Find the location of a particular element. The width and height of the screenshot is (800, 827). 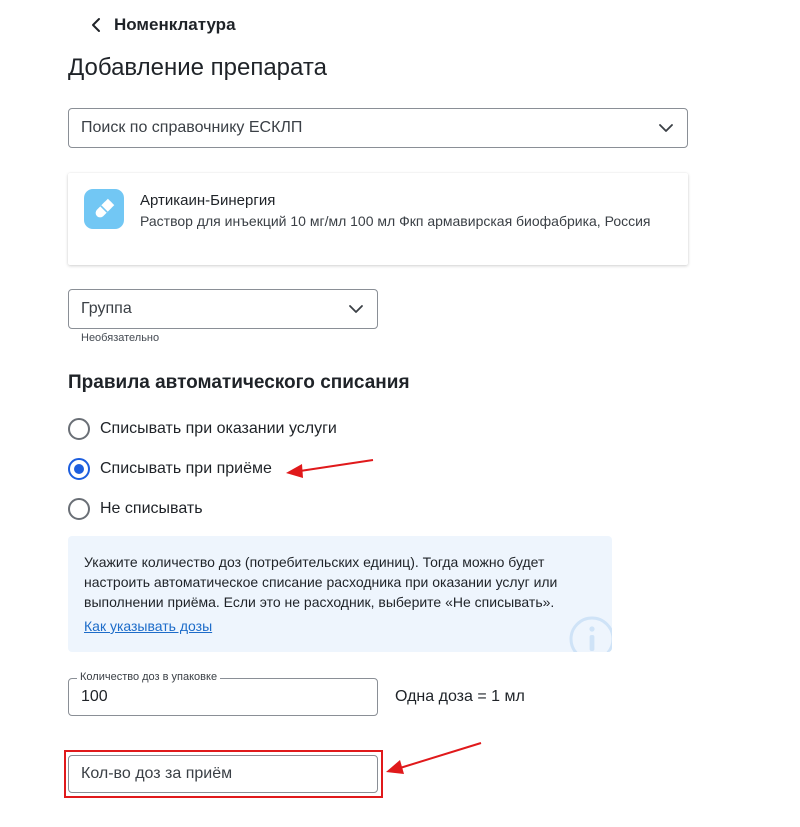

doses-per-visit-input: Кол-во доз за приём is located at coordinates (223, 774).